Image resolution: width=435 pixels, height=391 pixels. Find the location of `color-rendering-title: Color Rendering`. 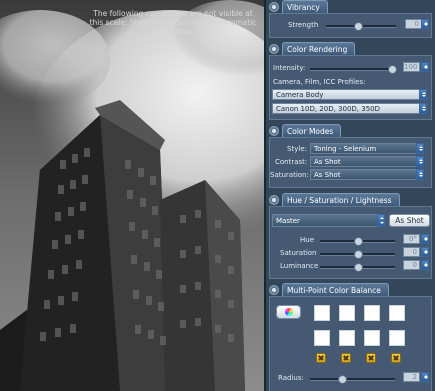

color-rendering-title: Color Rendering is located at coordinates (319, 49).